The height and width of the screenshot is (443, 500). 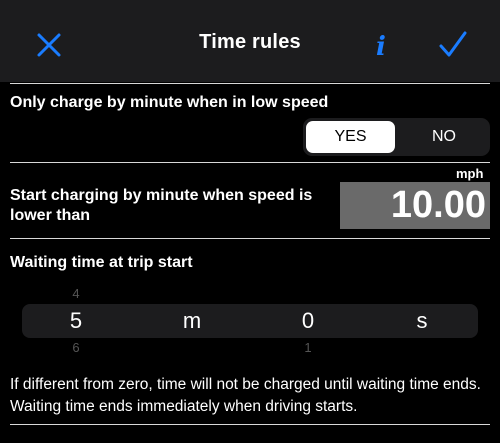 I want to click on svg-text: i, so click(x=381, y=47).